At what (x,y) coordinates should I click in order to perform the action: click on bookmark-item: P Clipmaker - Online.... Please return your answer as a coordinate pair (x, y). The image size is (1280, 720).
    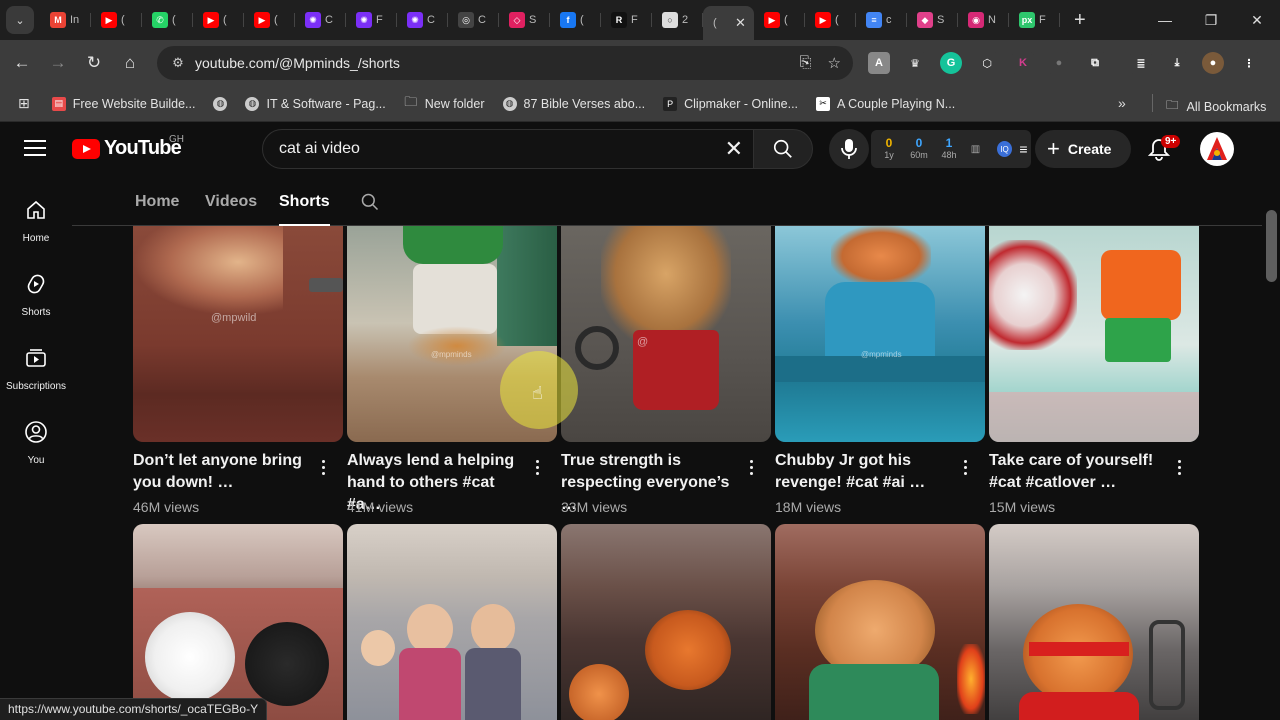
    Looking at the image, I should click on (730, 103).